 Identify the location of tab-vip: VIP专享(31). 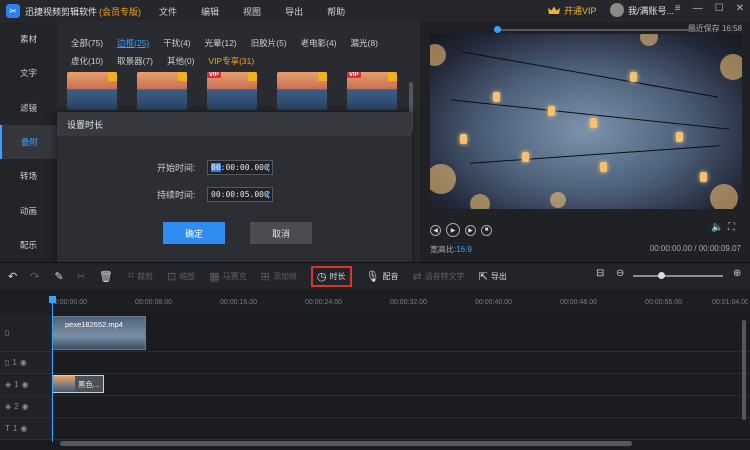
(231, 61).